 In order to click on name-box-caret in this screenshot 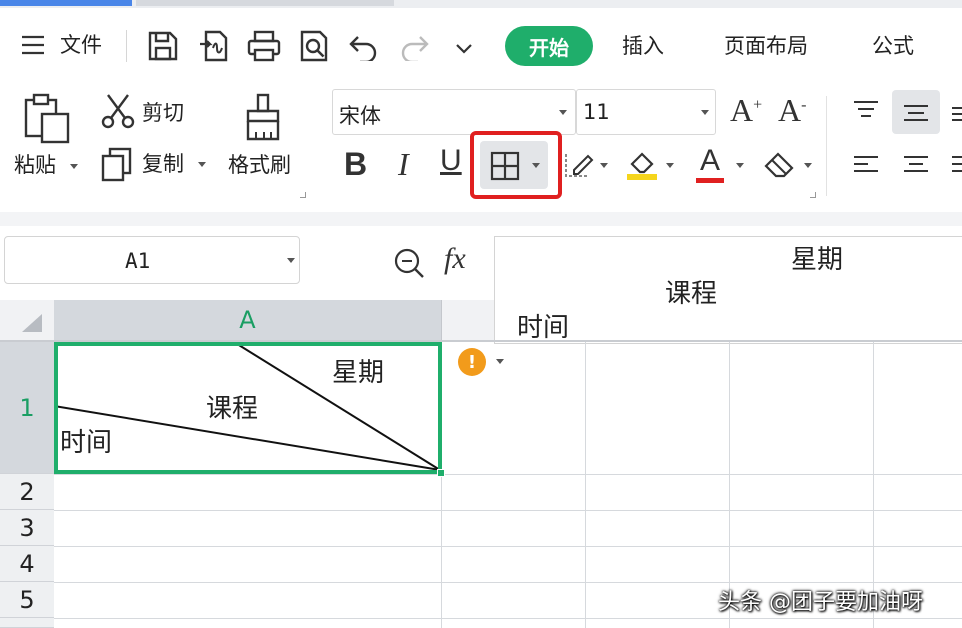, I will do `click(291, 260)`.